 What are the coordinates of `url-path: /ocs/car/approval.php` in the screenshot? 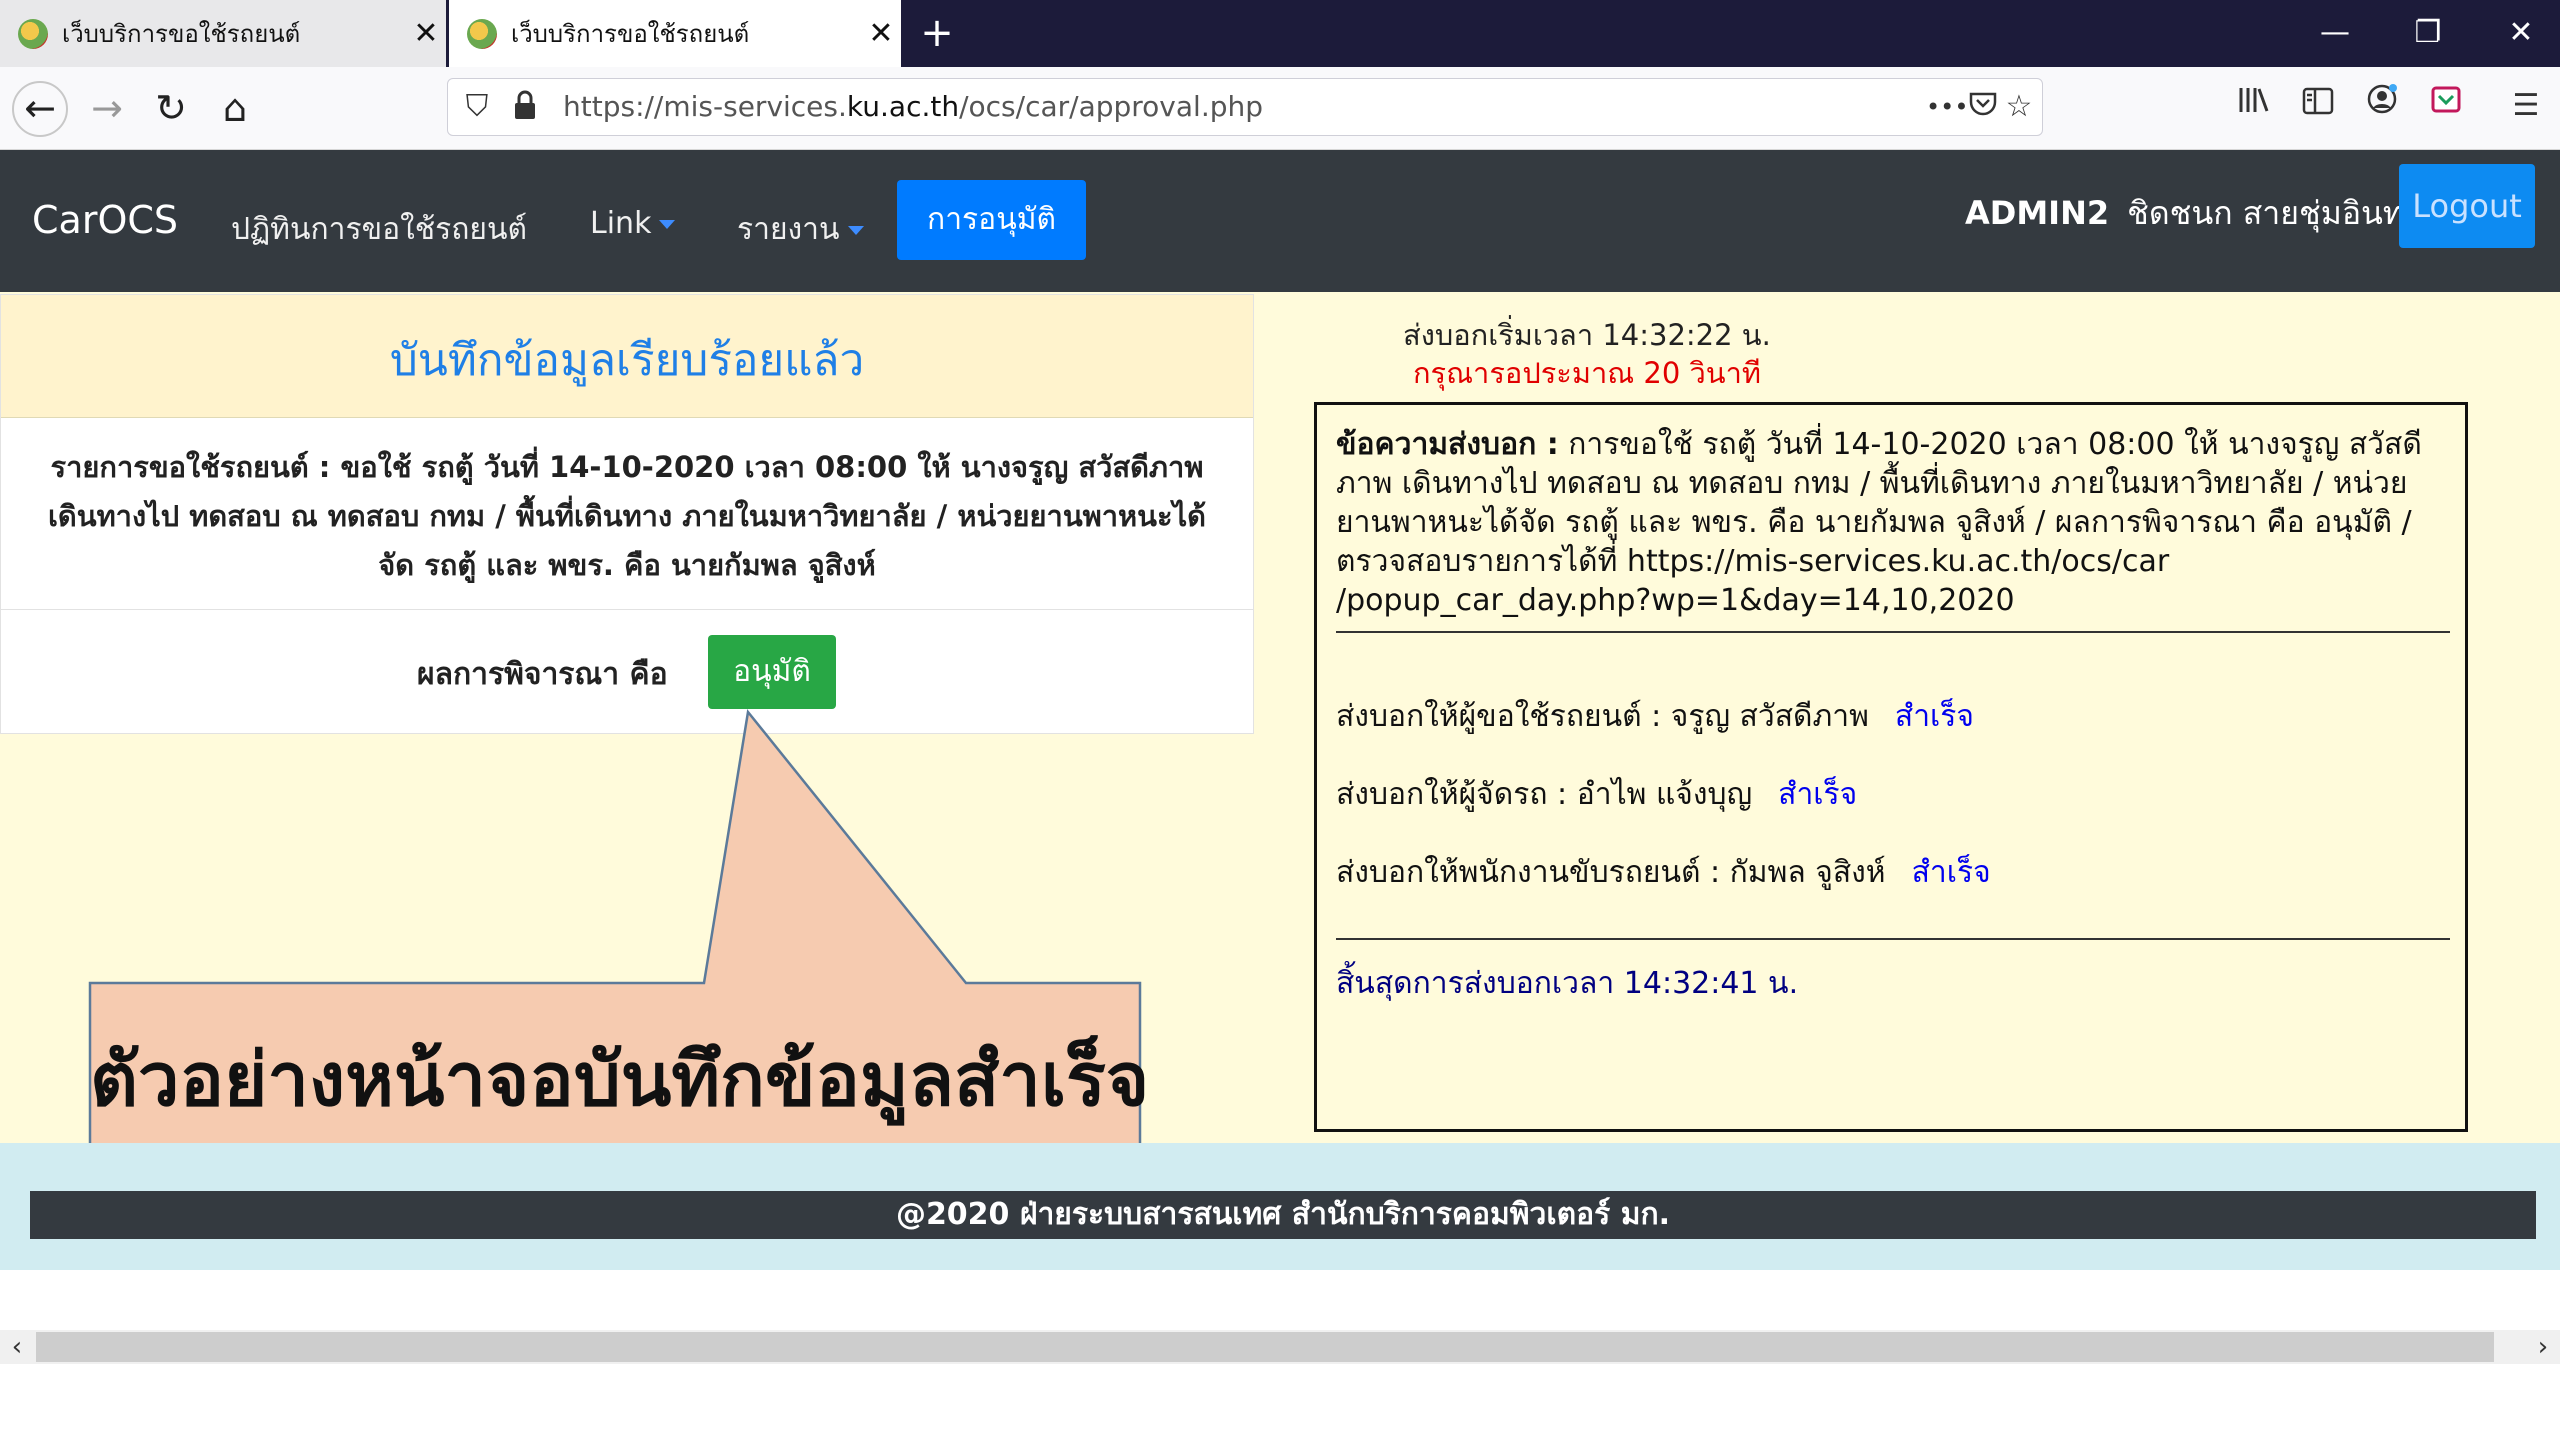 It's located at (1111, 106).